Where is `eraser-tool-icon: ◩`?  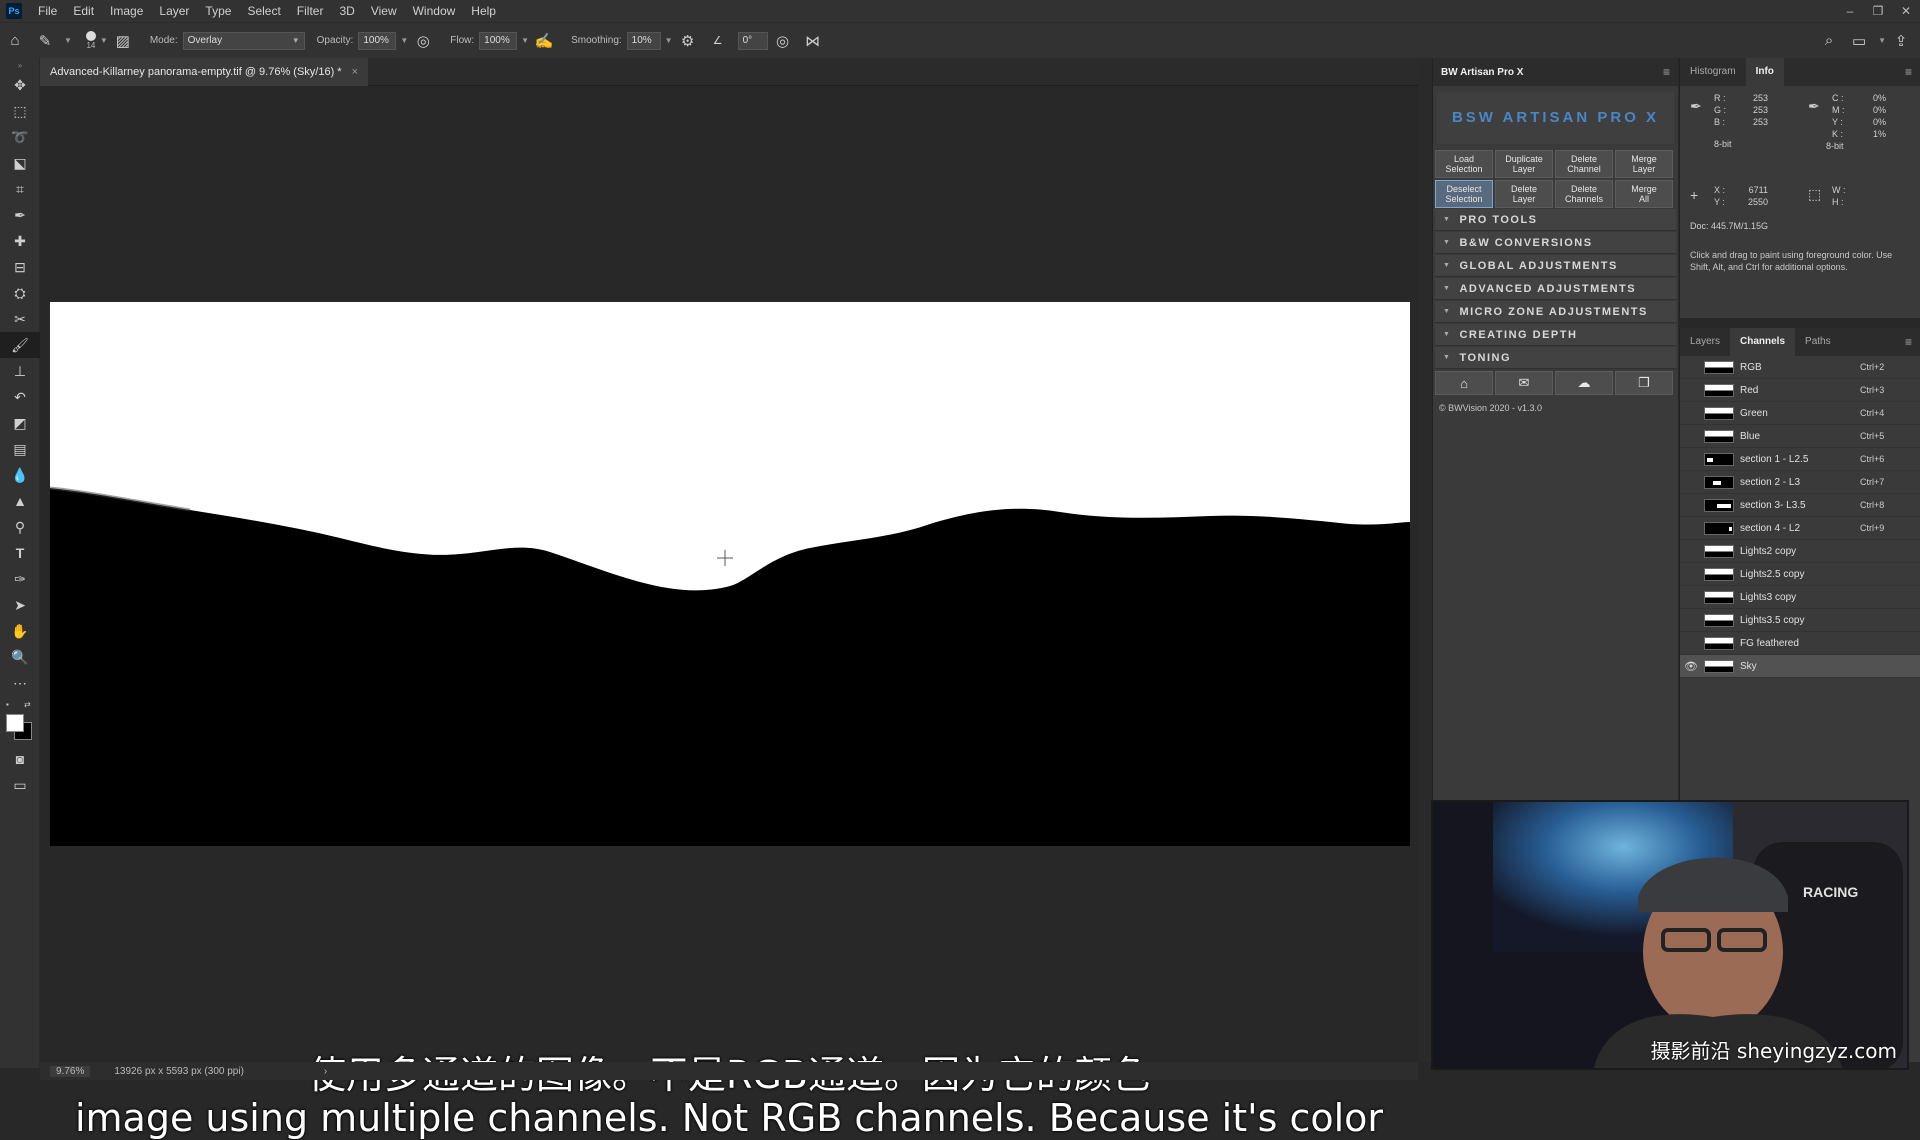 eraser-tool-icon: ◩ is located at coordinates (20, 423).